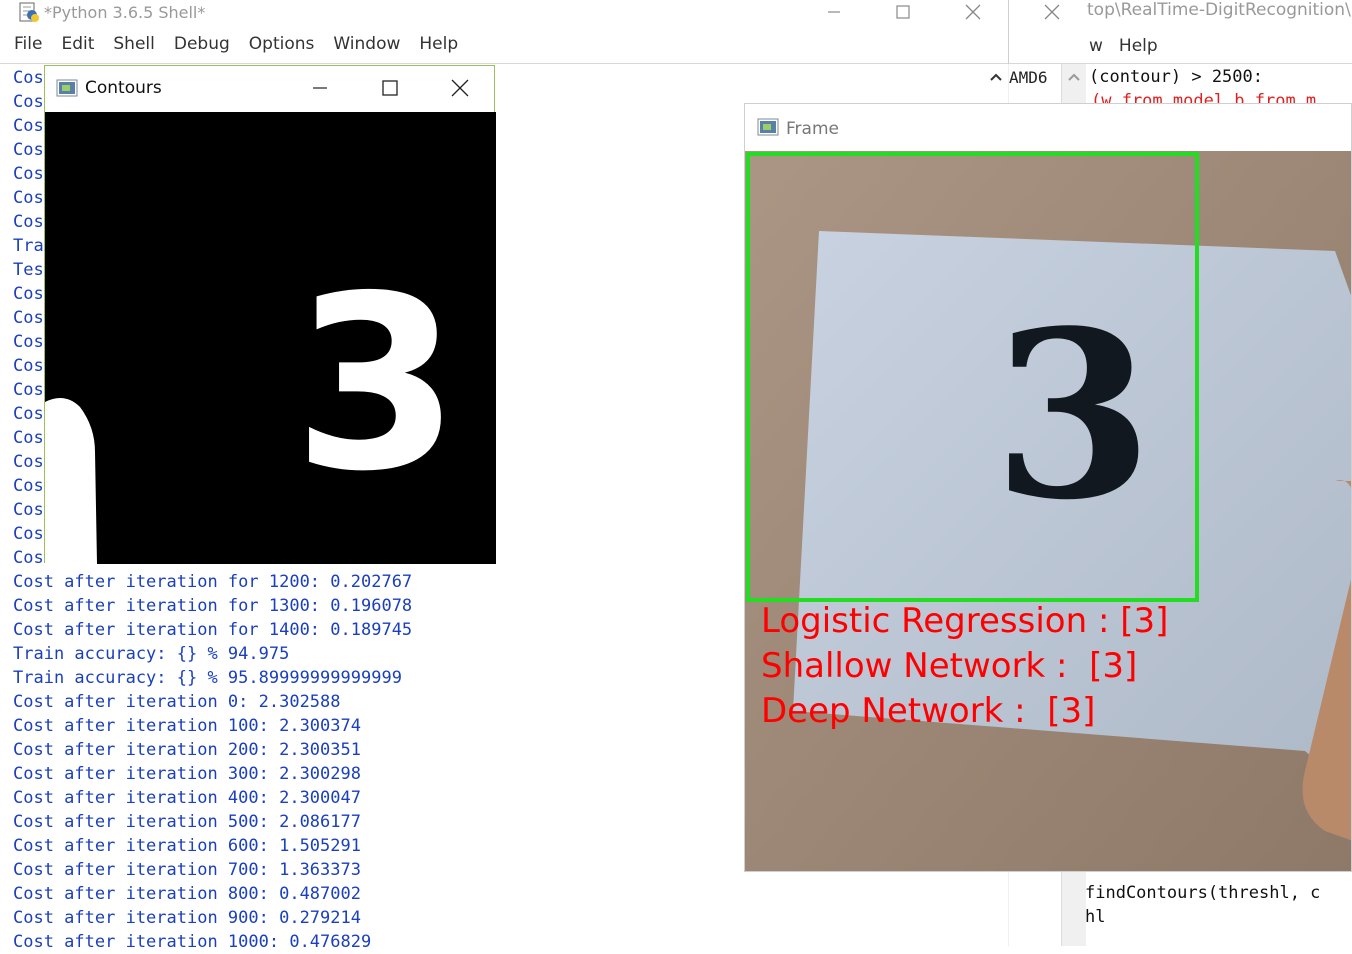 This screenshot has height=954, width=1352. I want to click on output-line: Train accuracy: {} % 95.89999999999999, so click(207, 678).